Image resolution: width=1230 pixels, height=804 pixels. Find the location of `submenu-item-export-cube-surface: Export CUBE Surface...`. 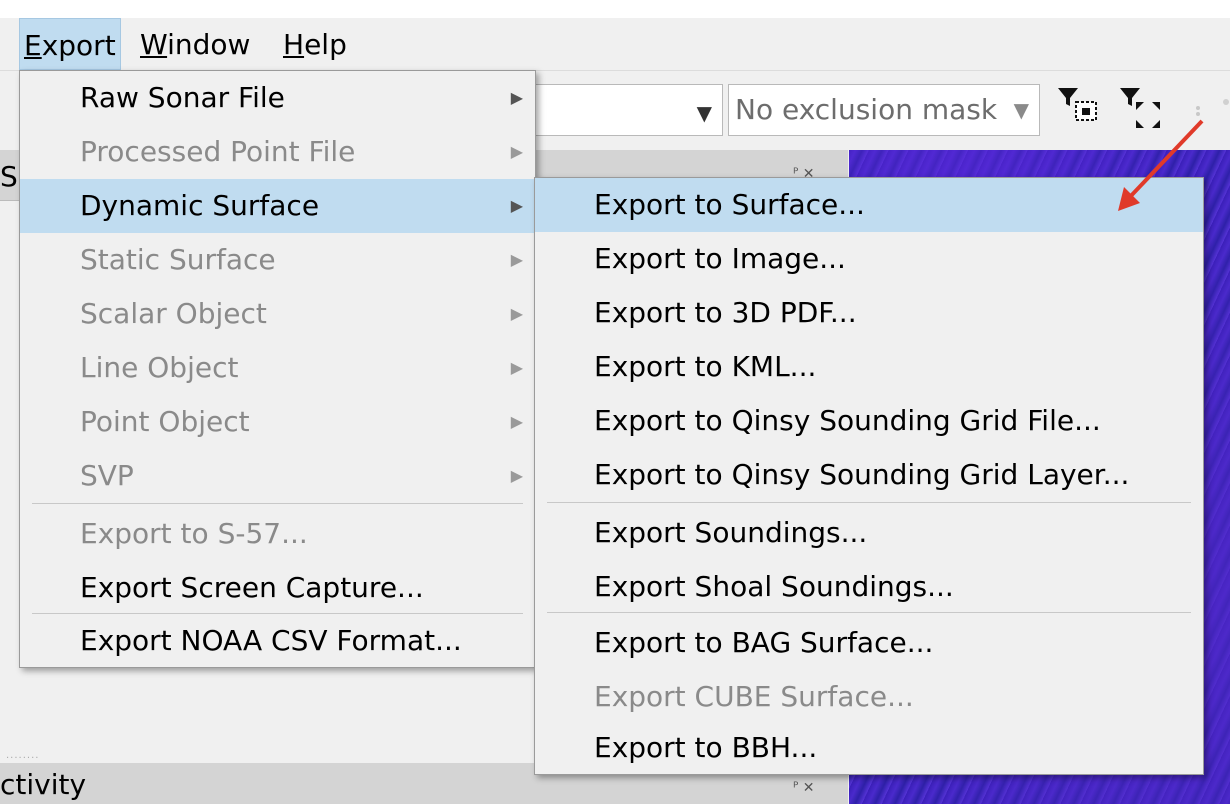

submenu-item-export-cube-surface: Export CUBE Surface... is located at coordinates (869, 697).